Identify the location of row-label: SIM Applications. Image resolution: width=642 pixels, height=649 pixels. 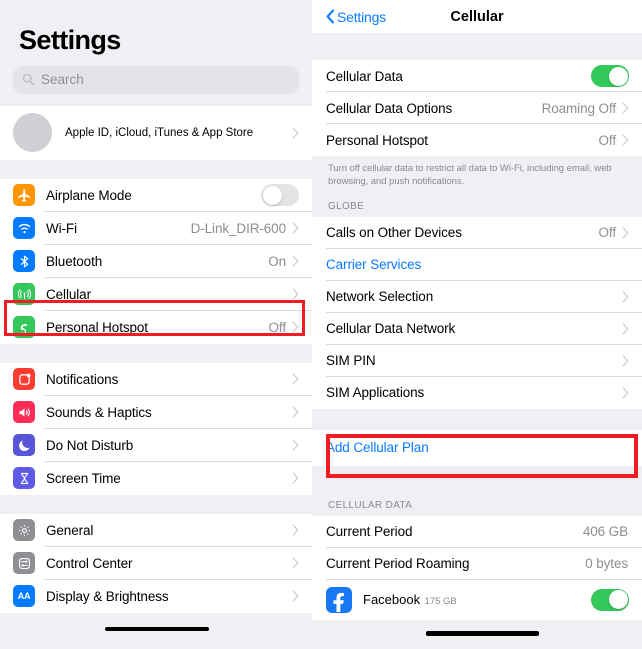
(375, 393).